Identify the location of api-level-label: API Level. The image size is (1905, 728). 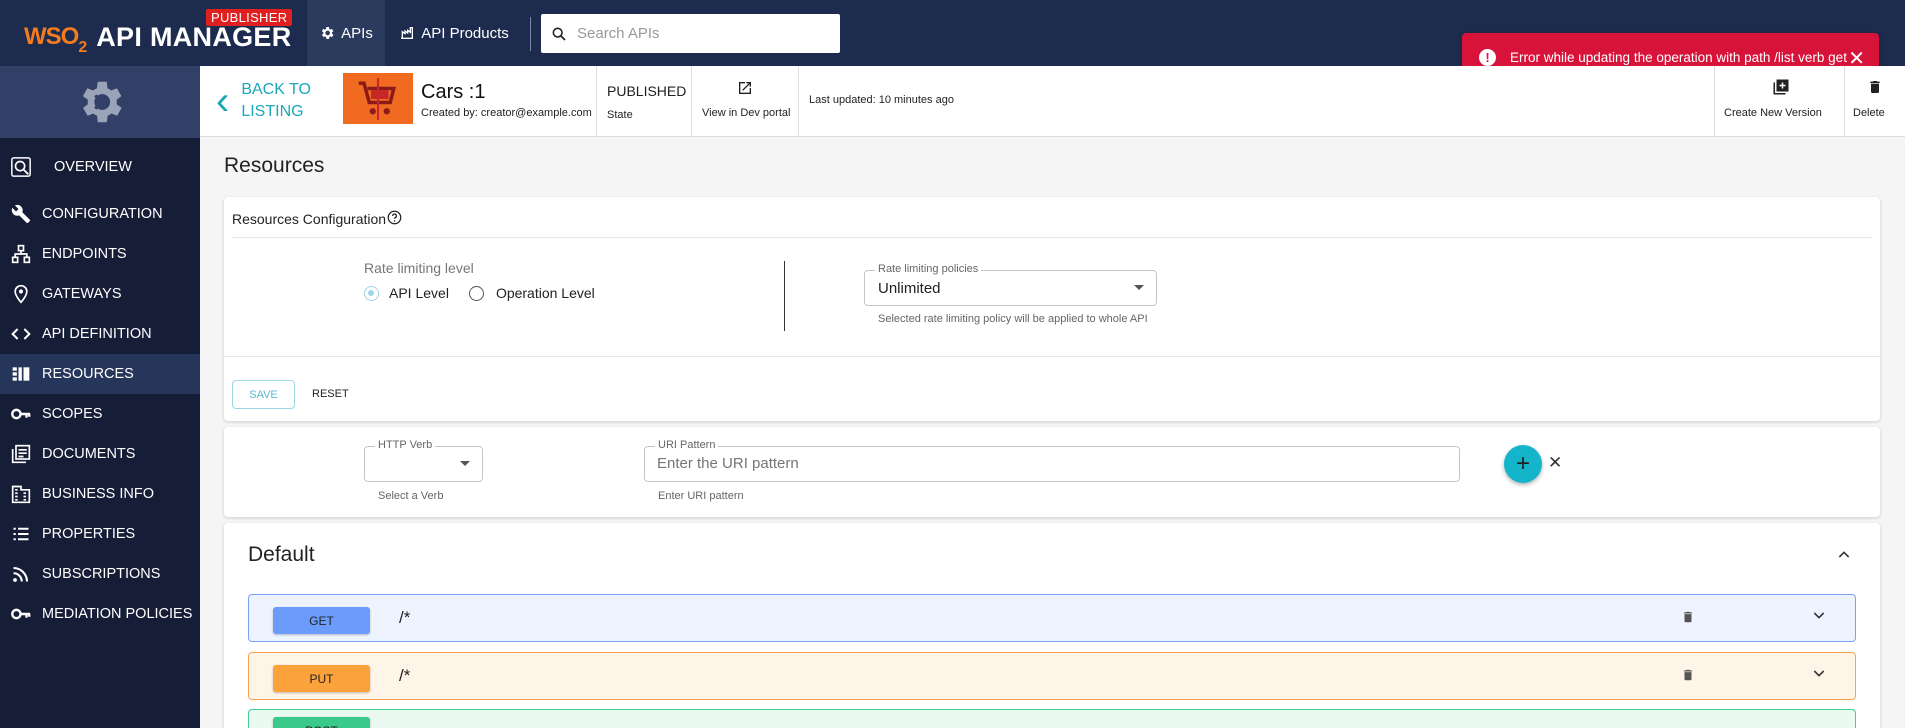
(419, 293).